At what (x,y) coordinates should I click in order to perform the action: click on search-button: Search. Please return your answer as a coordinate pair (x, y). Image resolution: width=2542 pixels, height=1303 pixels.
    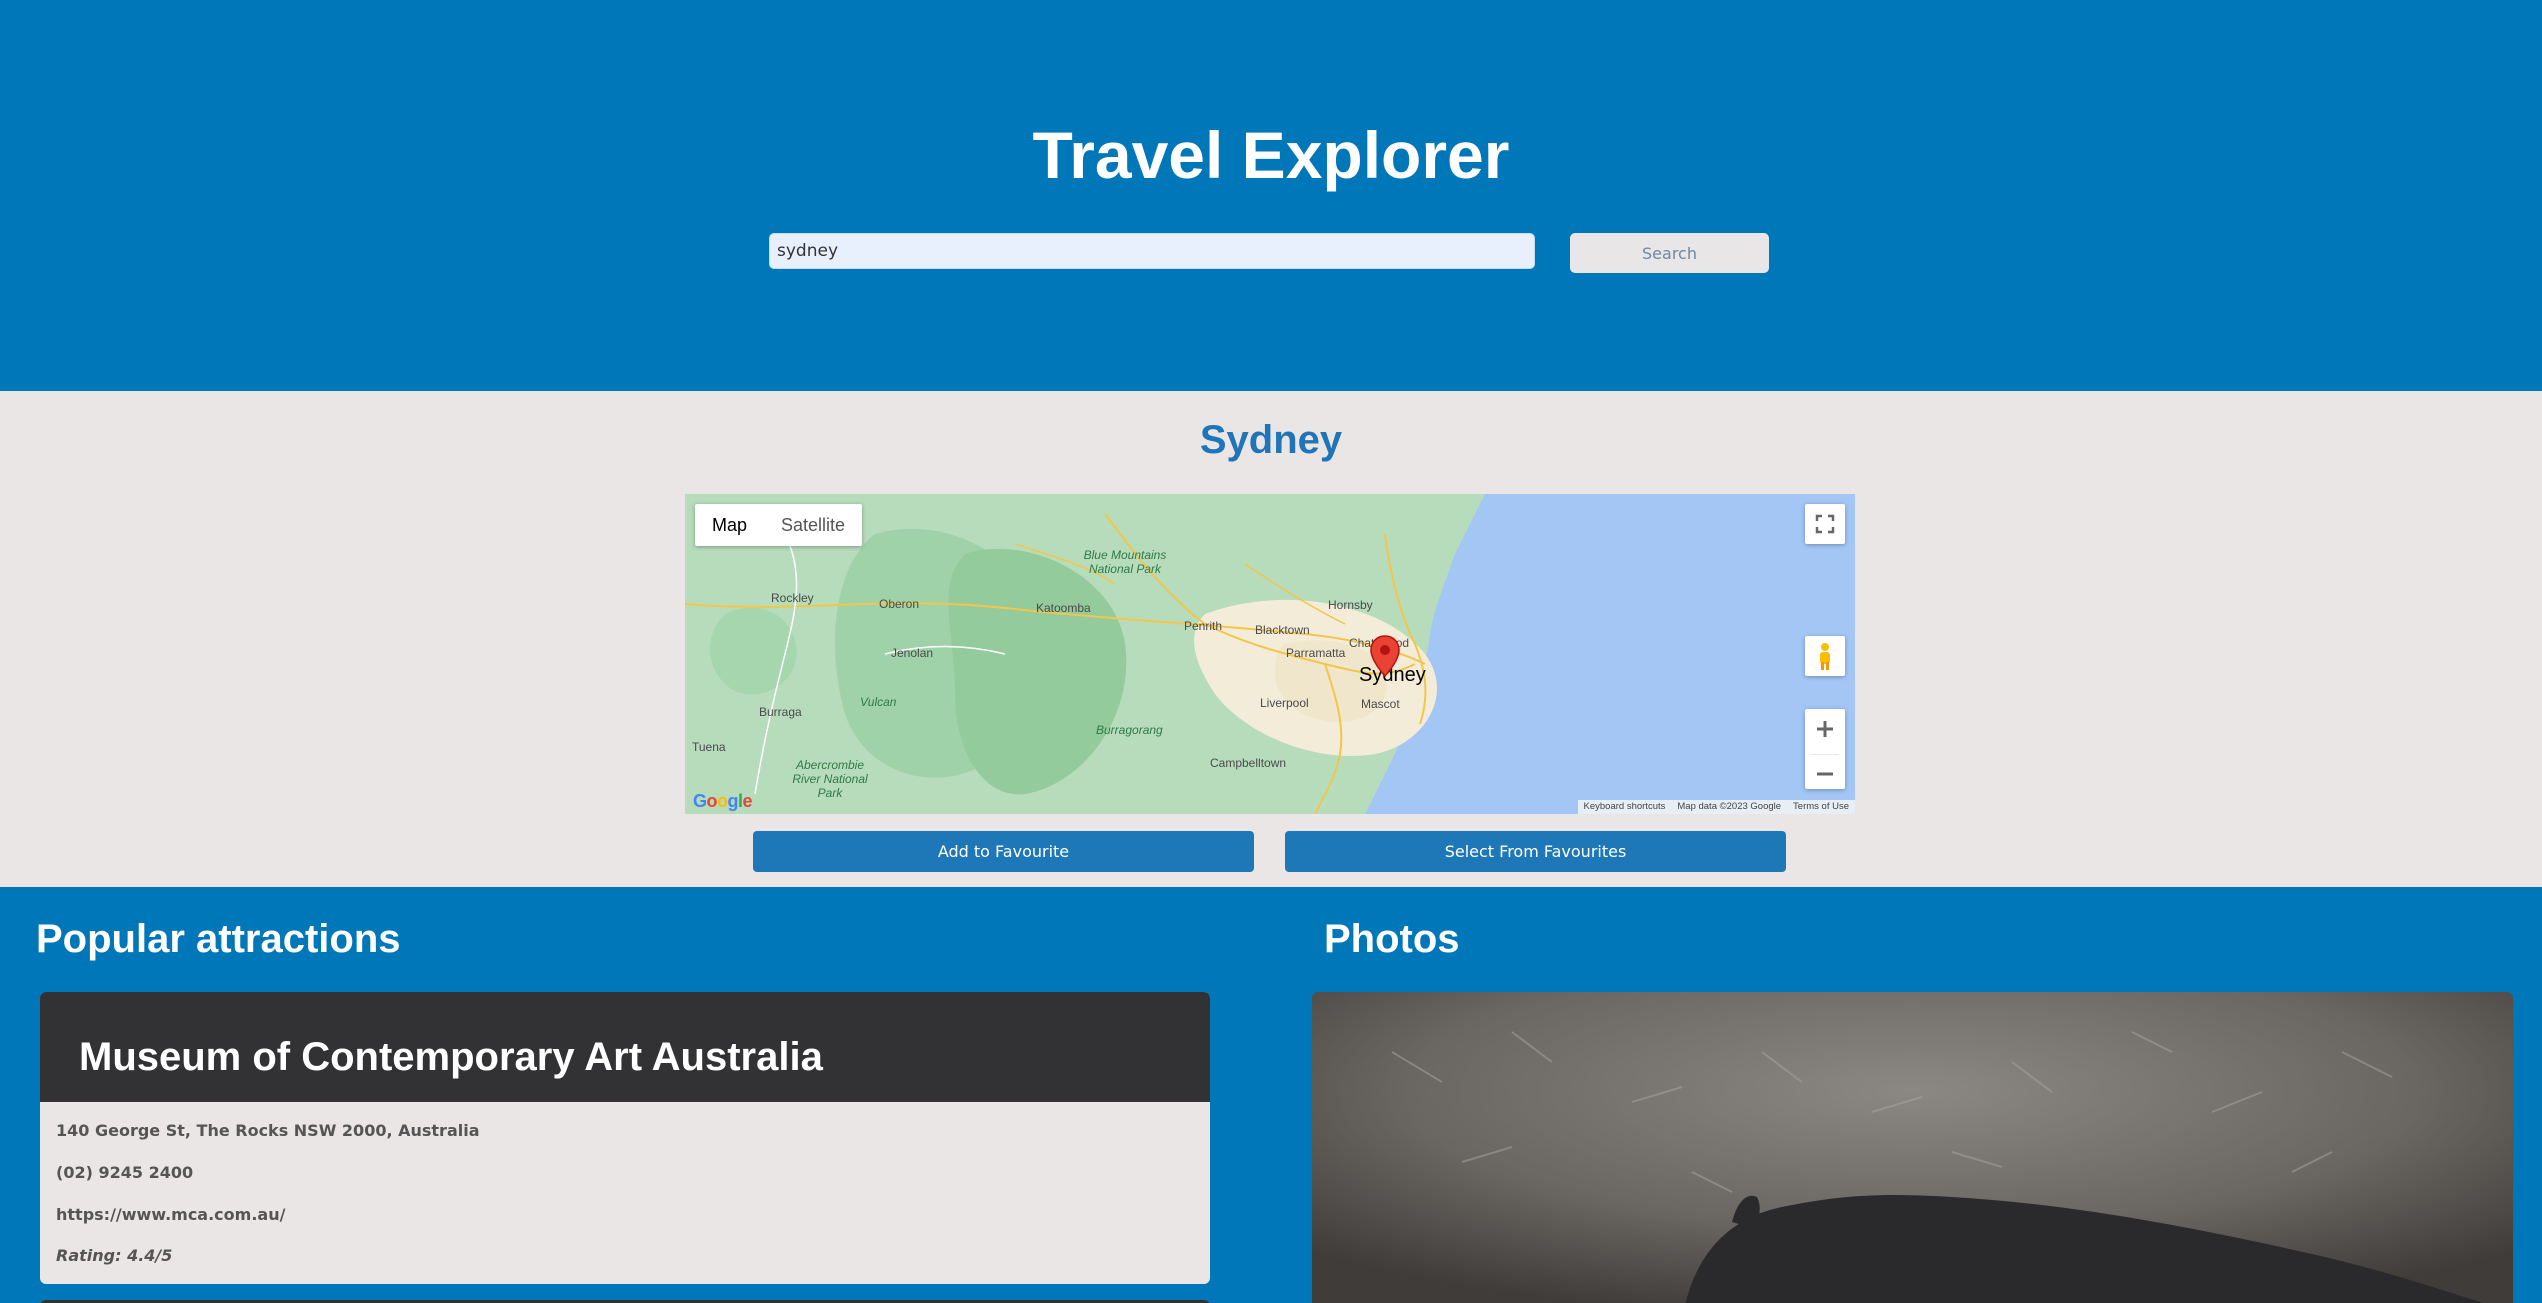
    Looking at the image, I should click on (1669, 253).